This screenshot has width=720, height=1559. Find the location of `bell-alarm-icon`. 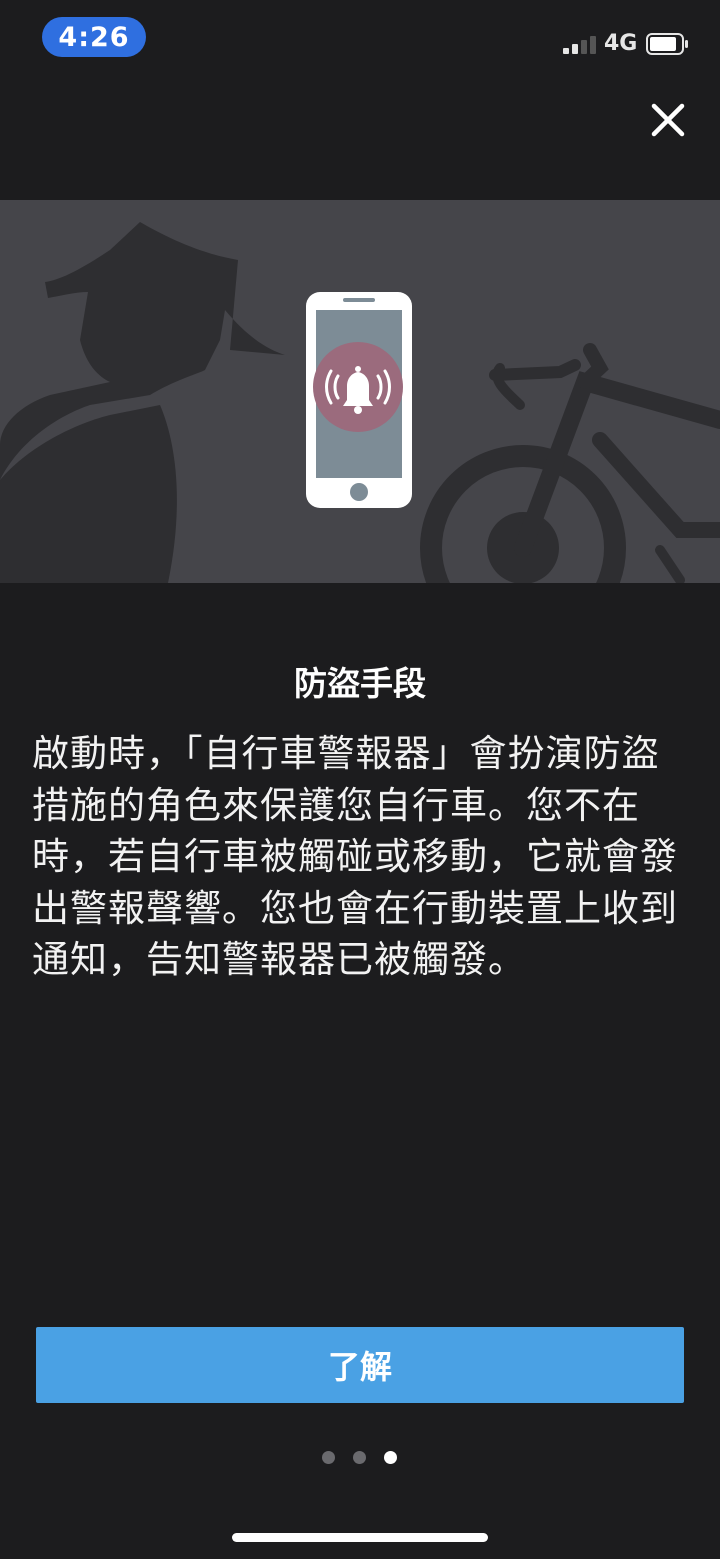

bell-alarm-icon is located at coordinates (358, 387).